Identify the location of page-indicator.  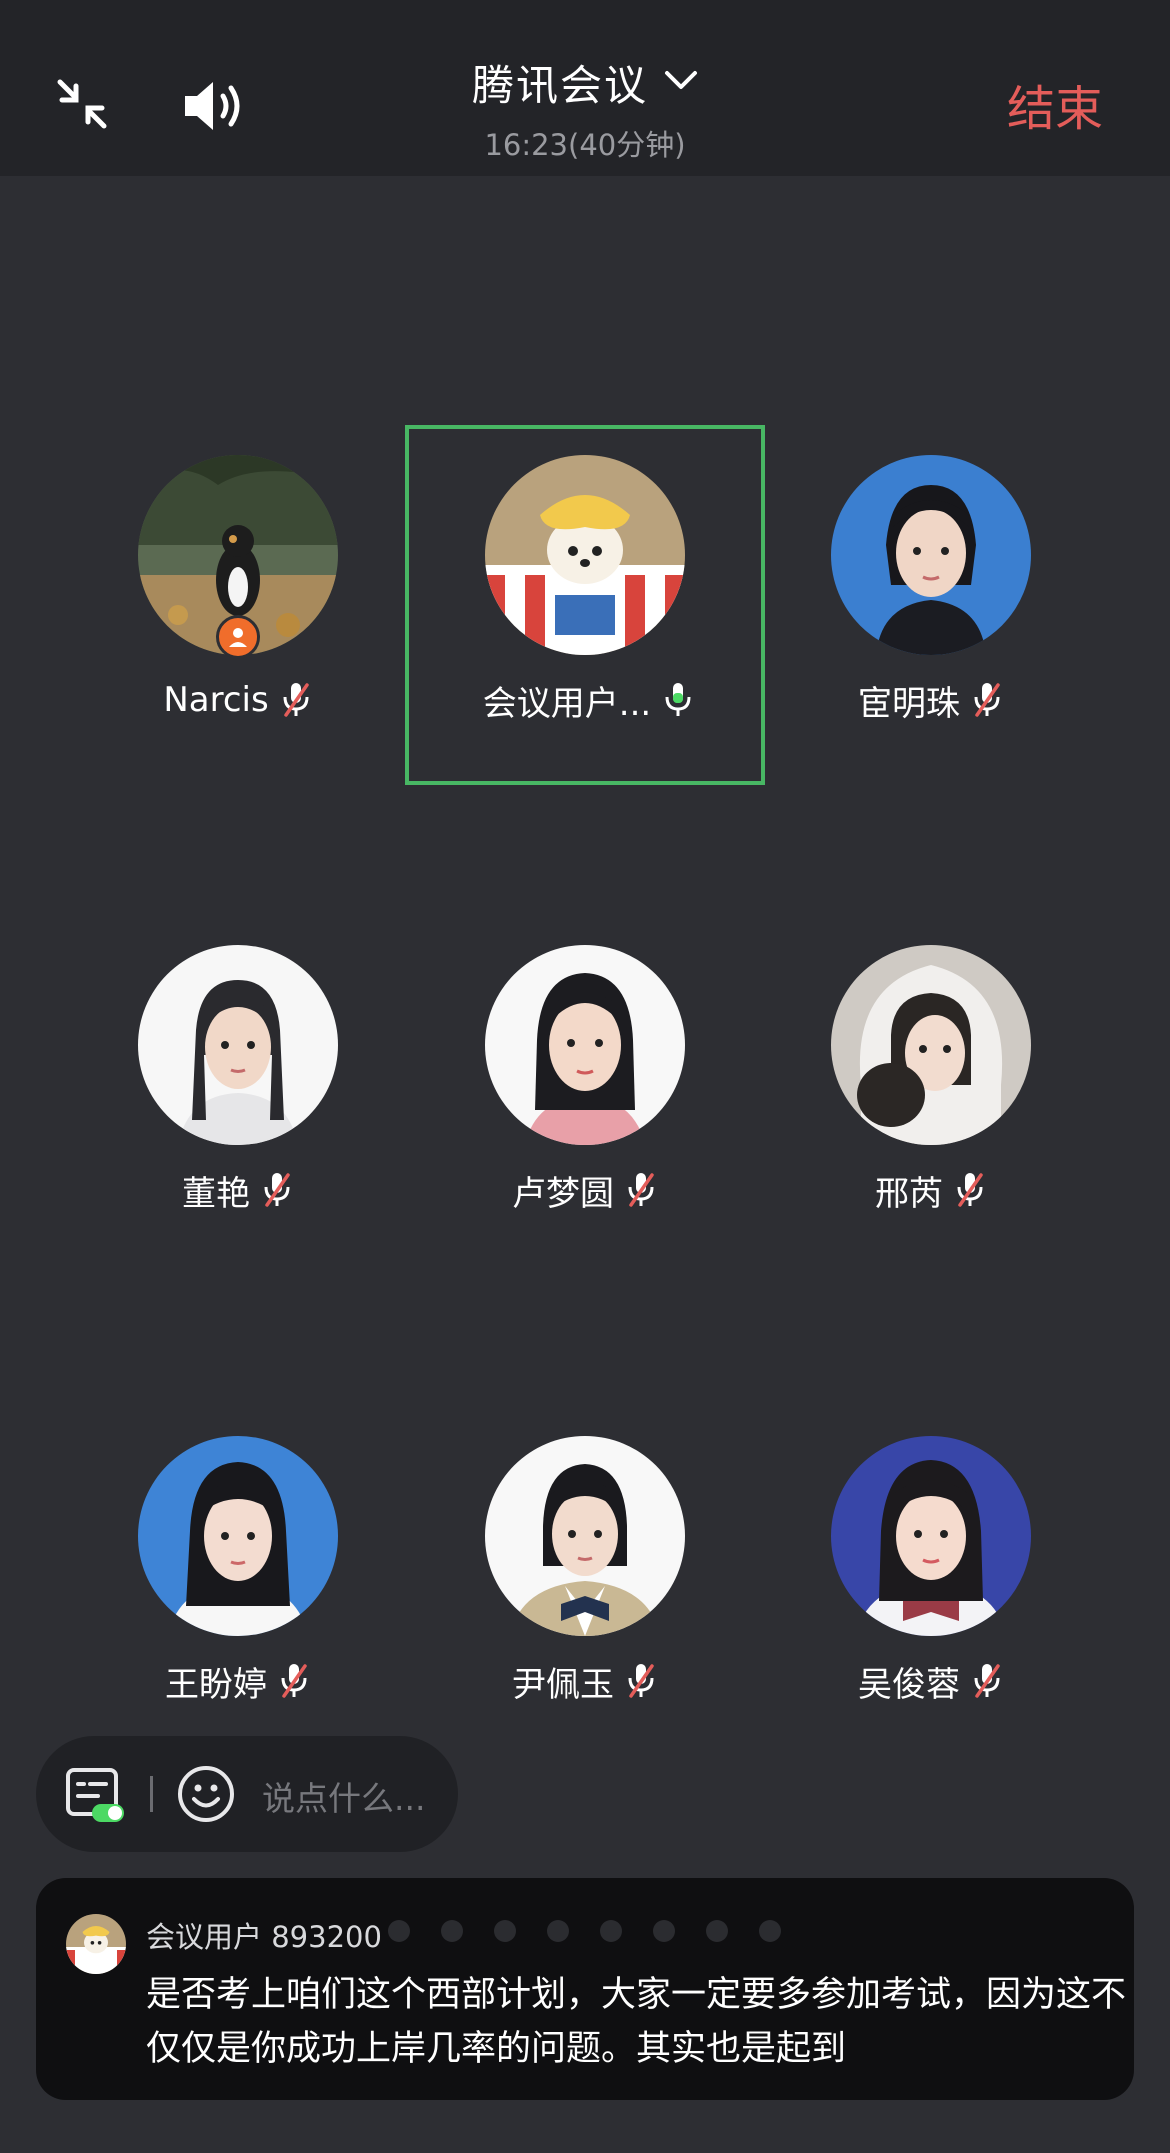
(584, 1931).